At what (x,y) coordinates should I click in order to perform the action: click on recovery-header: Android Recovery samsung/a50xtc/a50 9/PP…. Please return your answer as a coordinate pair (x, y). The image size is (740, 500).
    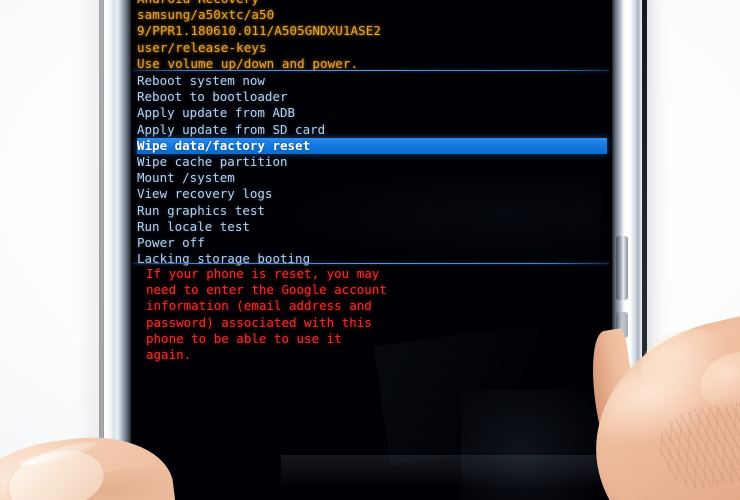
    Looking at the image, I should click on (259, 36).